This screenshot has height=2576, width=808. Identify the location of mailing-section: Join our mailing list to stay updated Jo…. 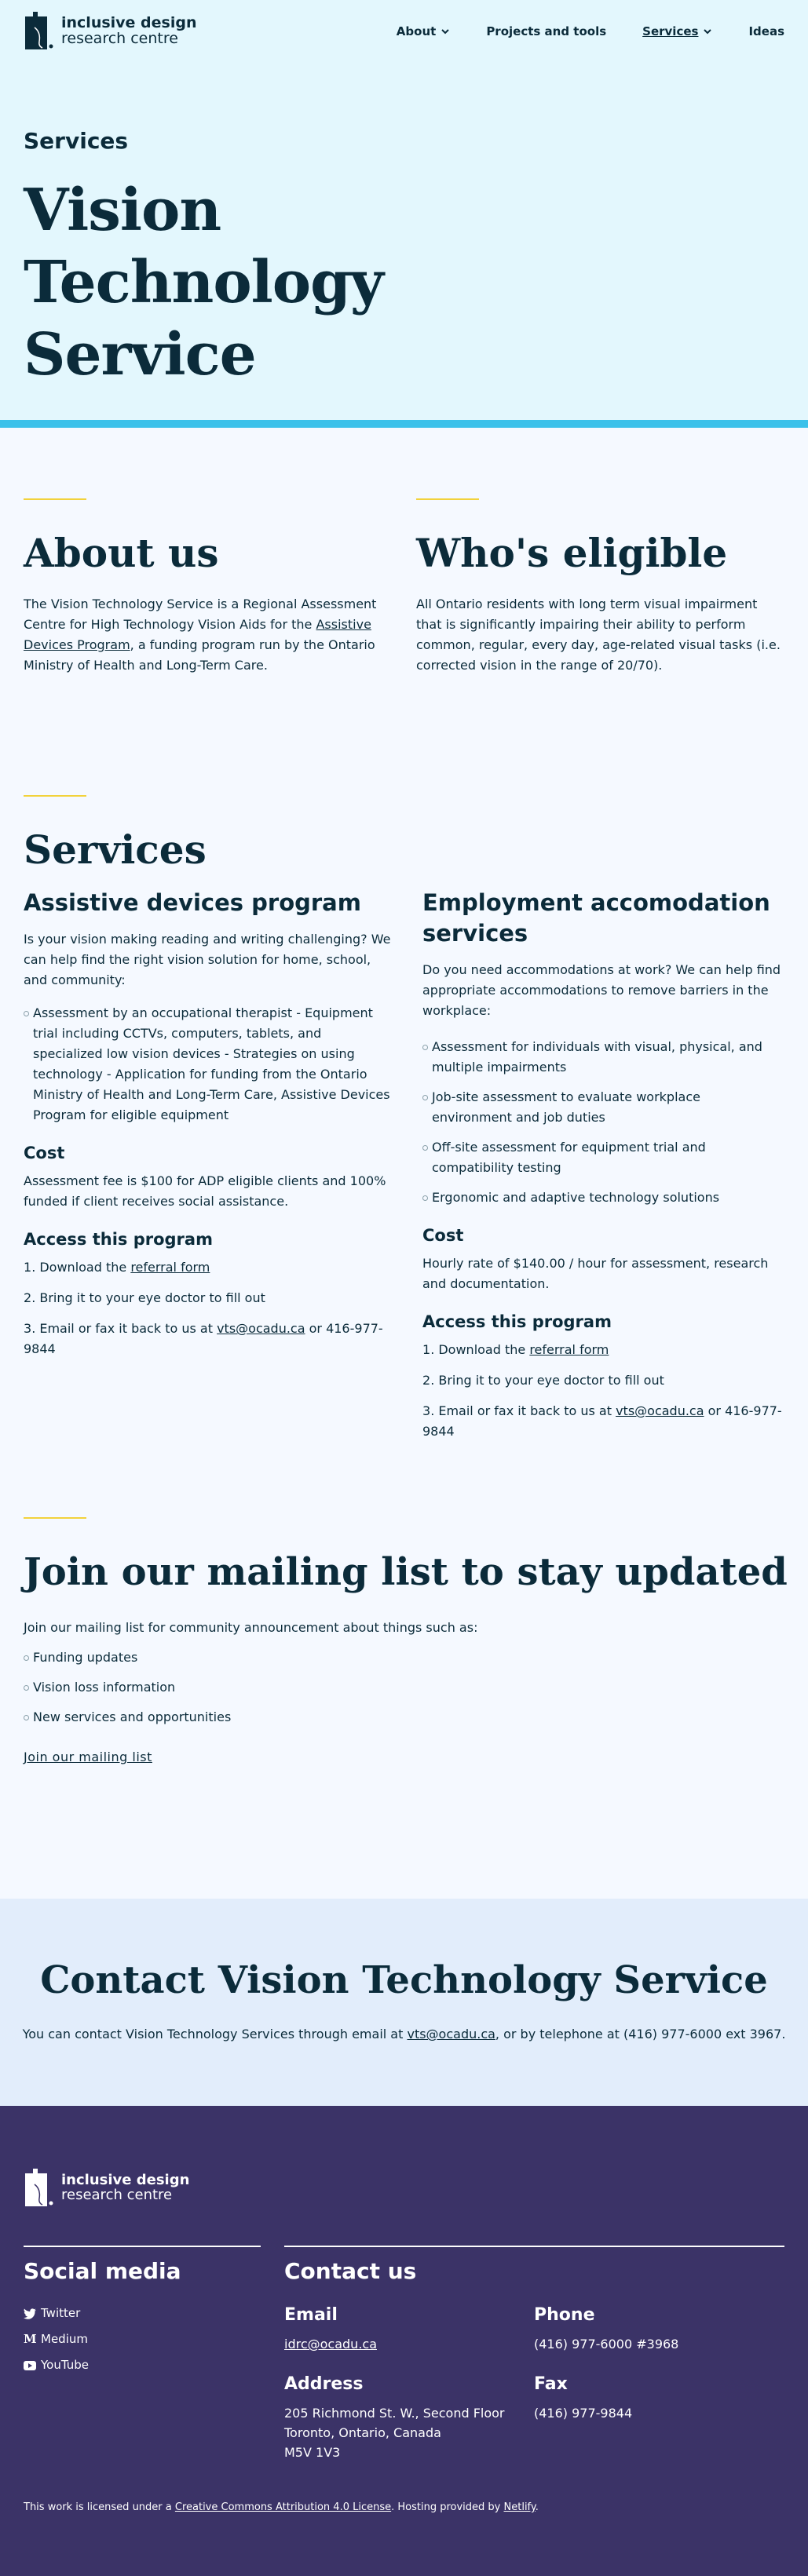
(404, 1708).